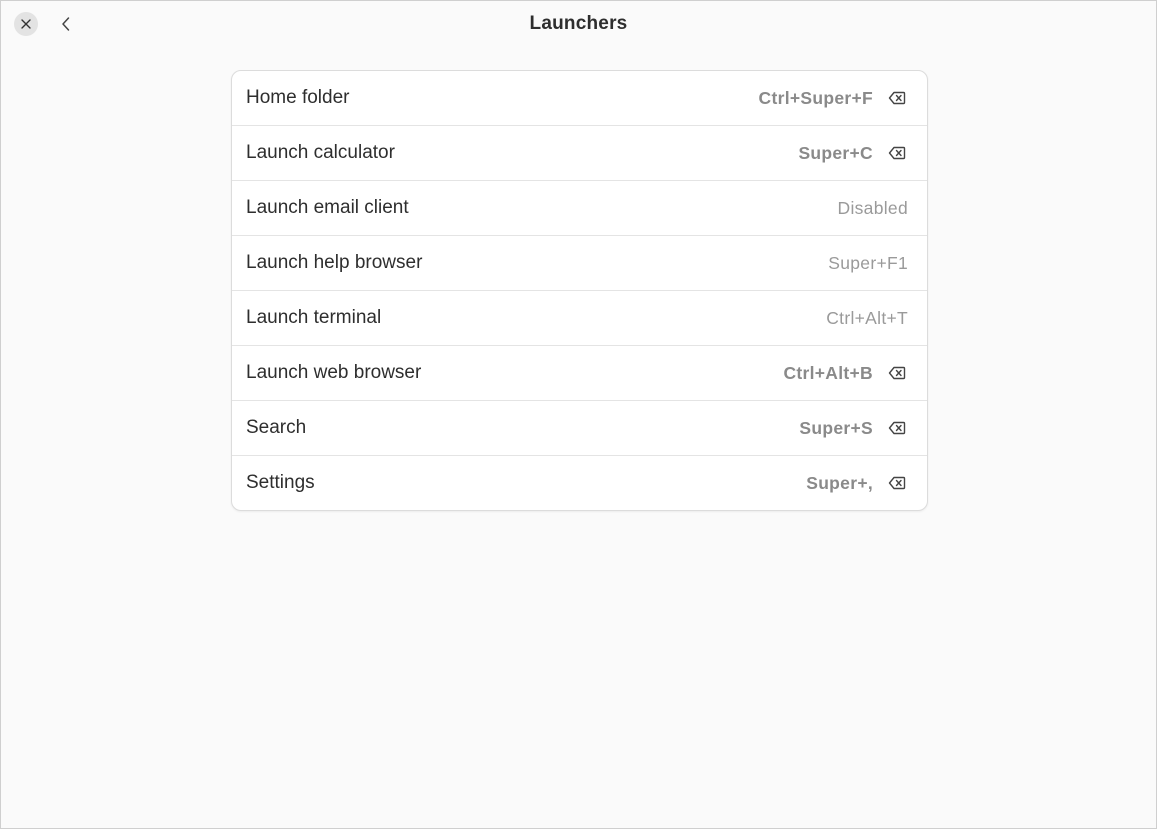 Image resolution: width=1157 pixels, height=829 pixels. What do you see at coordinates (579, 373) in the screenshot?
I see `shortcut-row-launch-web-browser: Launch web browser Ctrl+Alt+B` at bounding box center [579, 373].